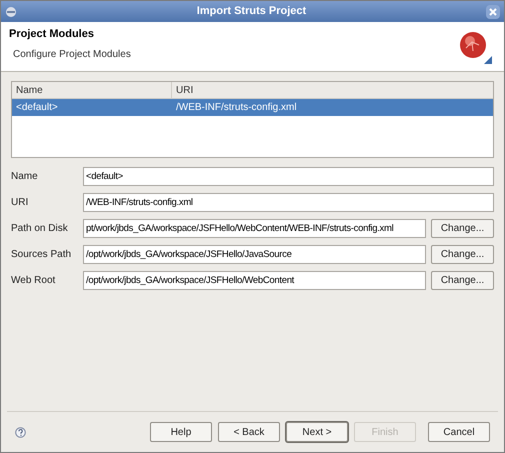 Image resolution: width=505 pixels, height=453 pixels. What do you see at coordinates (40, 229) in the screenshot?
I see `field-label: Path on Disk` at bounding box center [40, 229].